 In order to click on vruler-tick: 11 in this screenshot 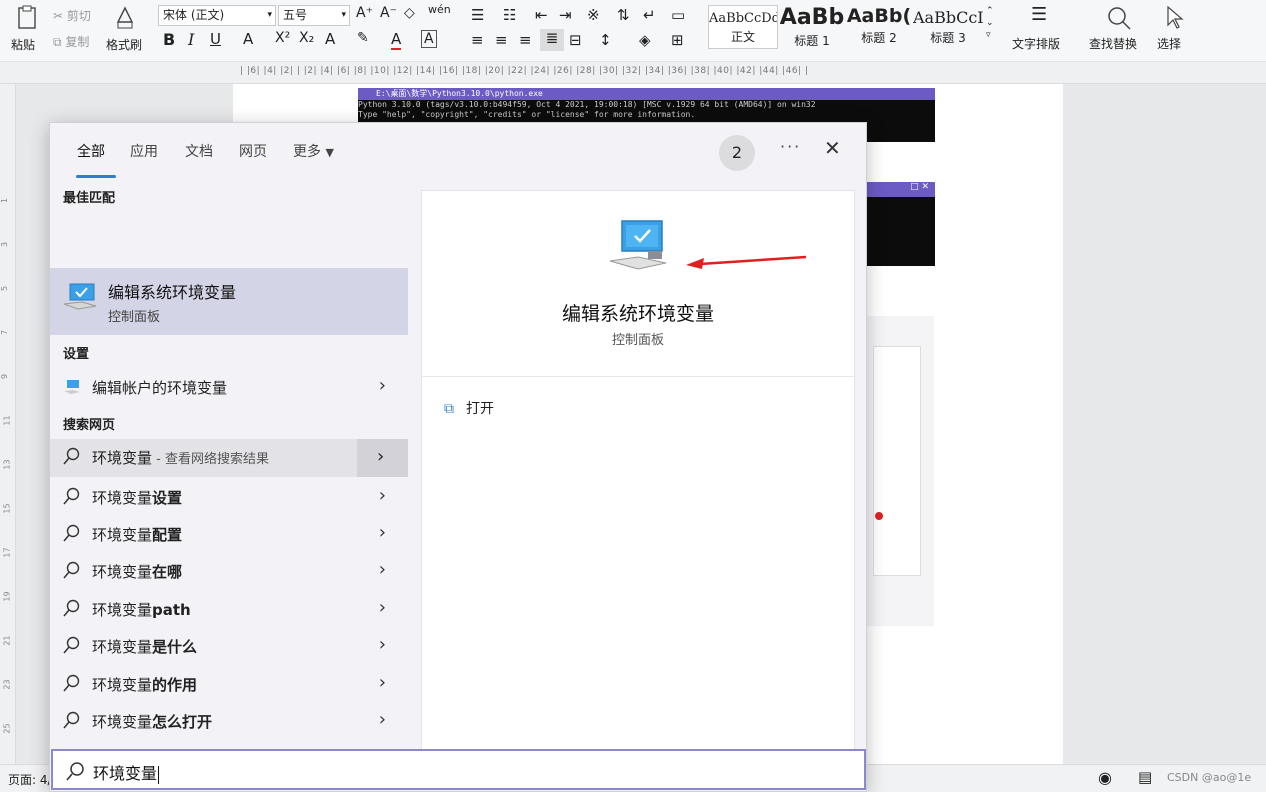, I will do `click(7, 420)`.